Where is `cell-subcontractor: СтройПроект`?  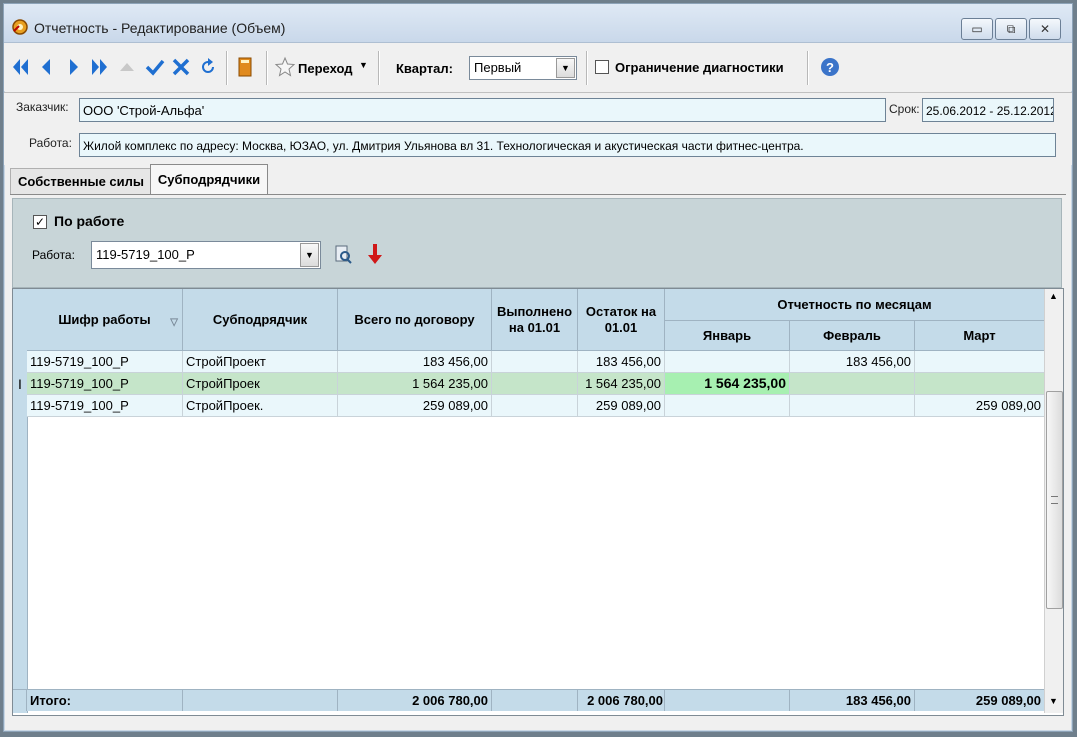
cell-subcontractor: СтройПроект is located at coordinates (260, 362).